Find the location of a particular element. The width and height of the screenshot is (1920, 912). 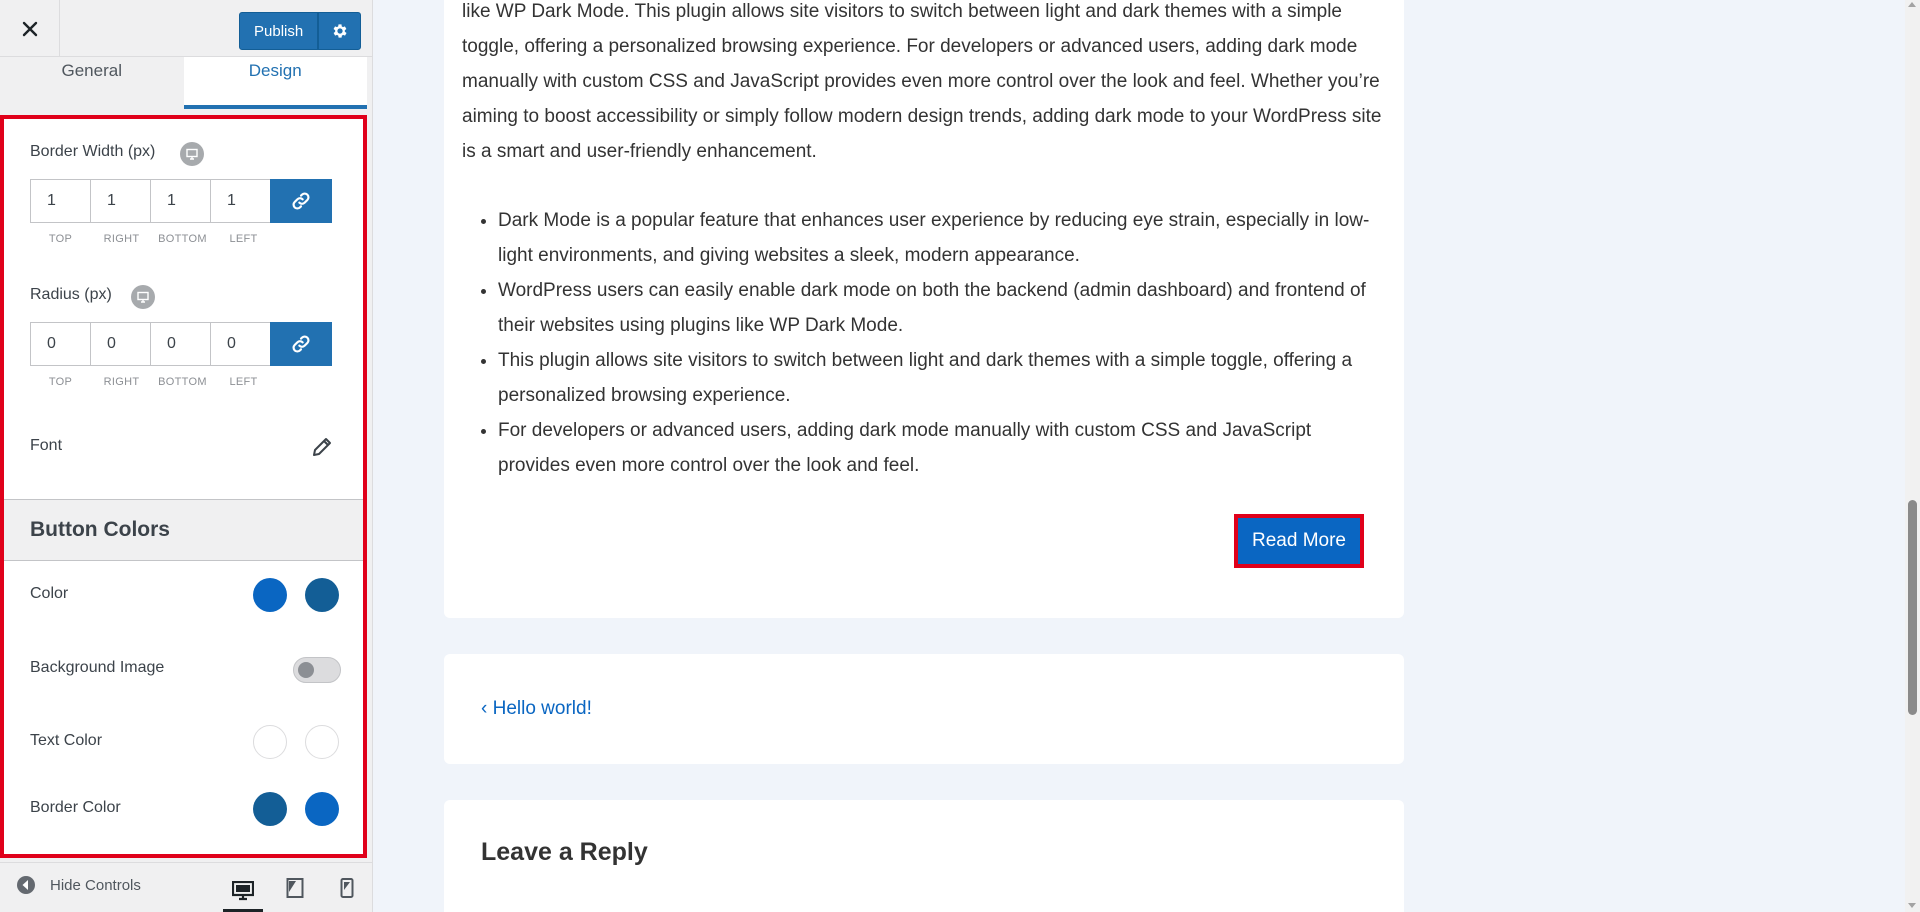

pencil-icon is located at coordinates (322, 447).